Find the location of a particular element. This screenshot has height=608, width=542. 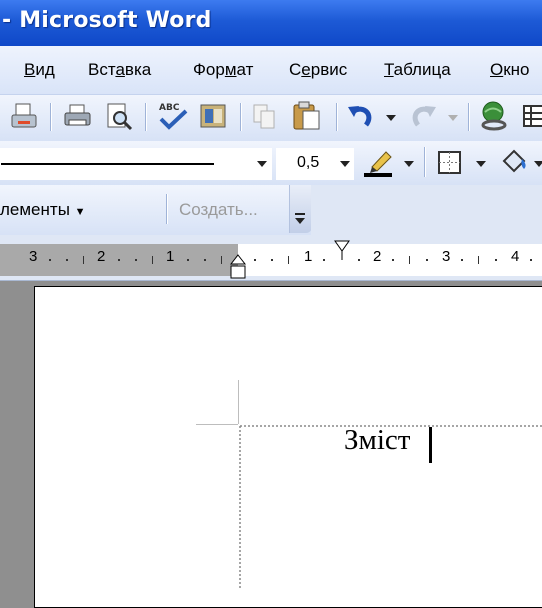

text-cursor is located at coordinates (430, 445).